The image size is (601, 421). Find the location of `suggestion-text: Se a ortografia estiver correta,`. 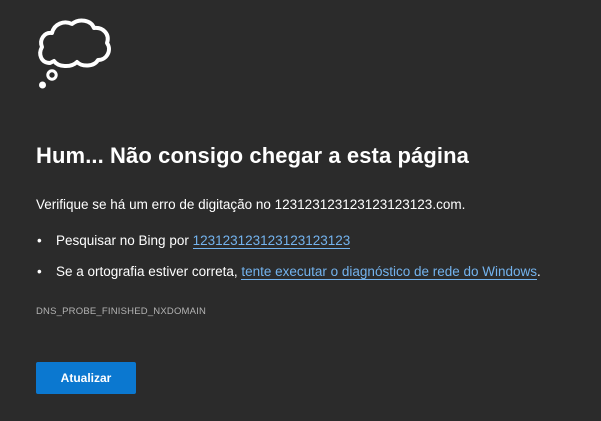

suggestion-text: Se a ortografia estiver correta, is located at coordinates (149, 271).